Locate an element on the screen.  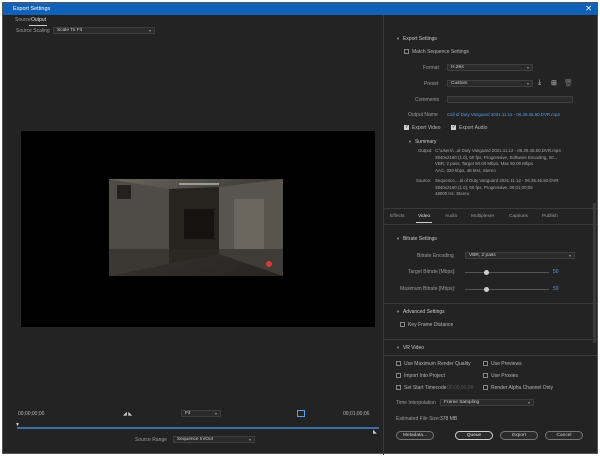
use-previews-label: Use Previews is located at coordinates (506, 364).